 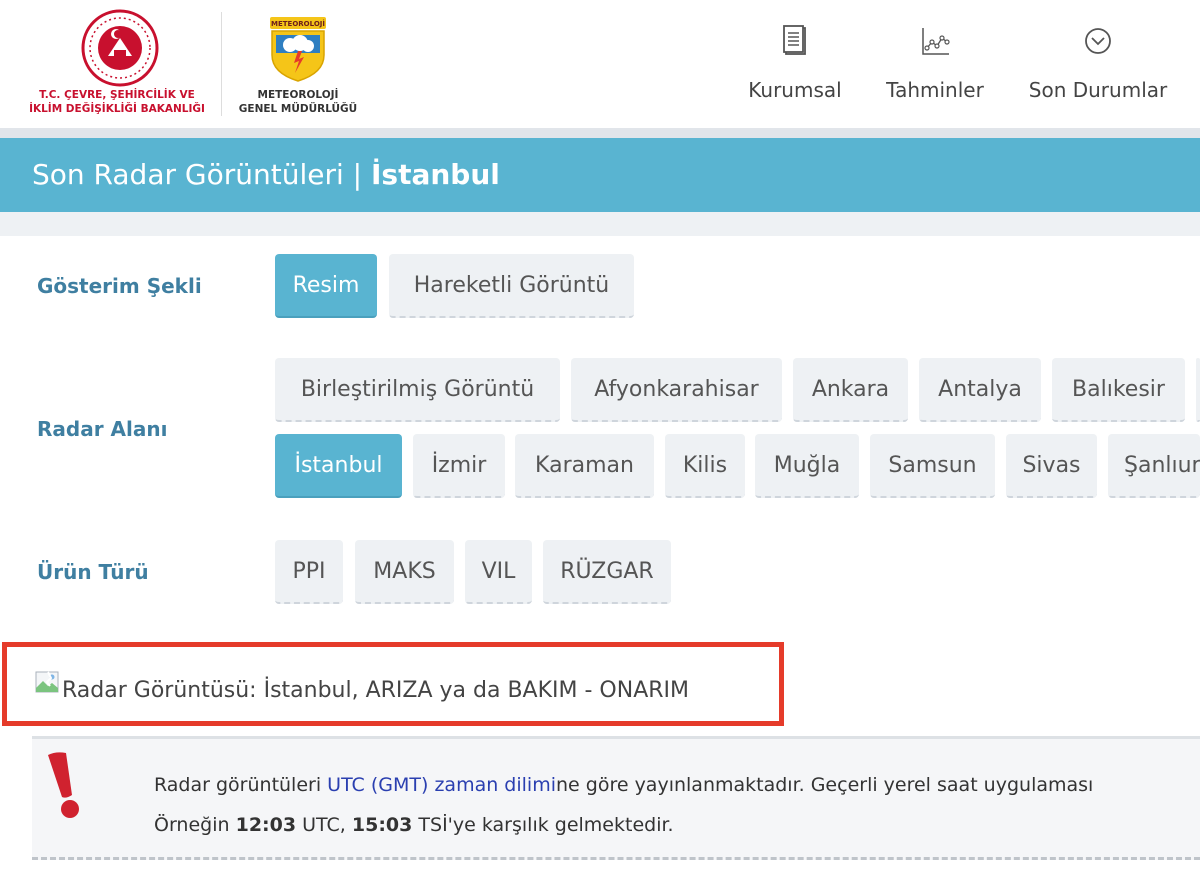 I want to click on title-band: Son Radar Görüntüleri | İstanbul, so click(x=600, y=175).